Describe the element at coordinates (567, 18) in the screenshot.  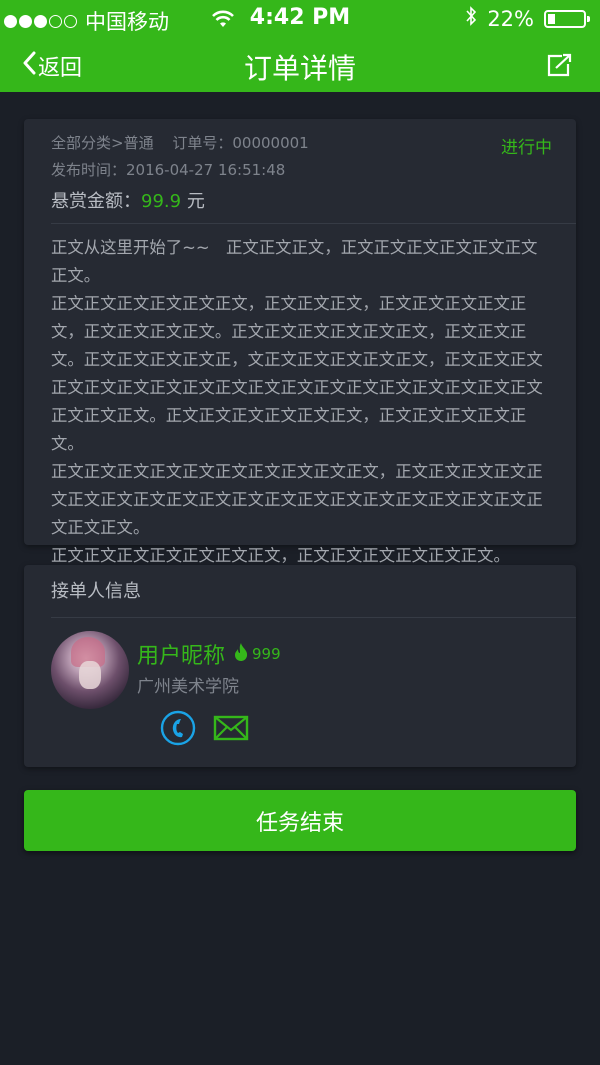
I see `battery-icon` at that location.